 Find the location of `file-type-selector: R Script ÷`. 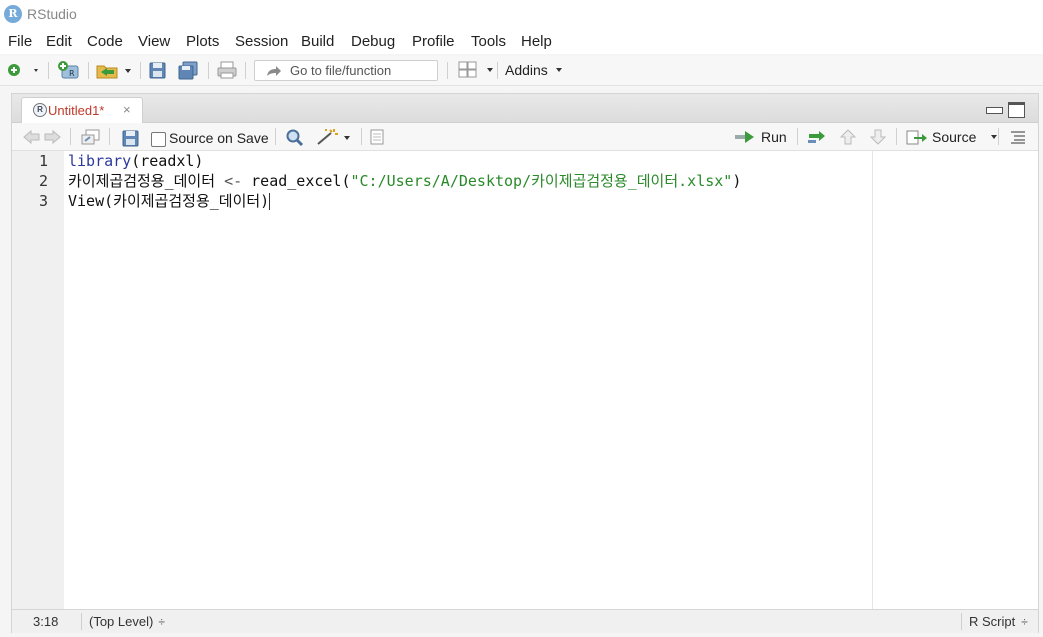

file-type-selector: R Script ÷ is located at coordinates (998, 621).